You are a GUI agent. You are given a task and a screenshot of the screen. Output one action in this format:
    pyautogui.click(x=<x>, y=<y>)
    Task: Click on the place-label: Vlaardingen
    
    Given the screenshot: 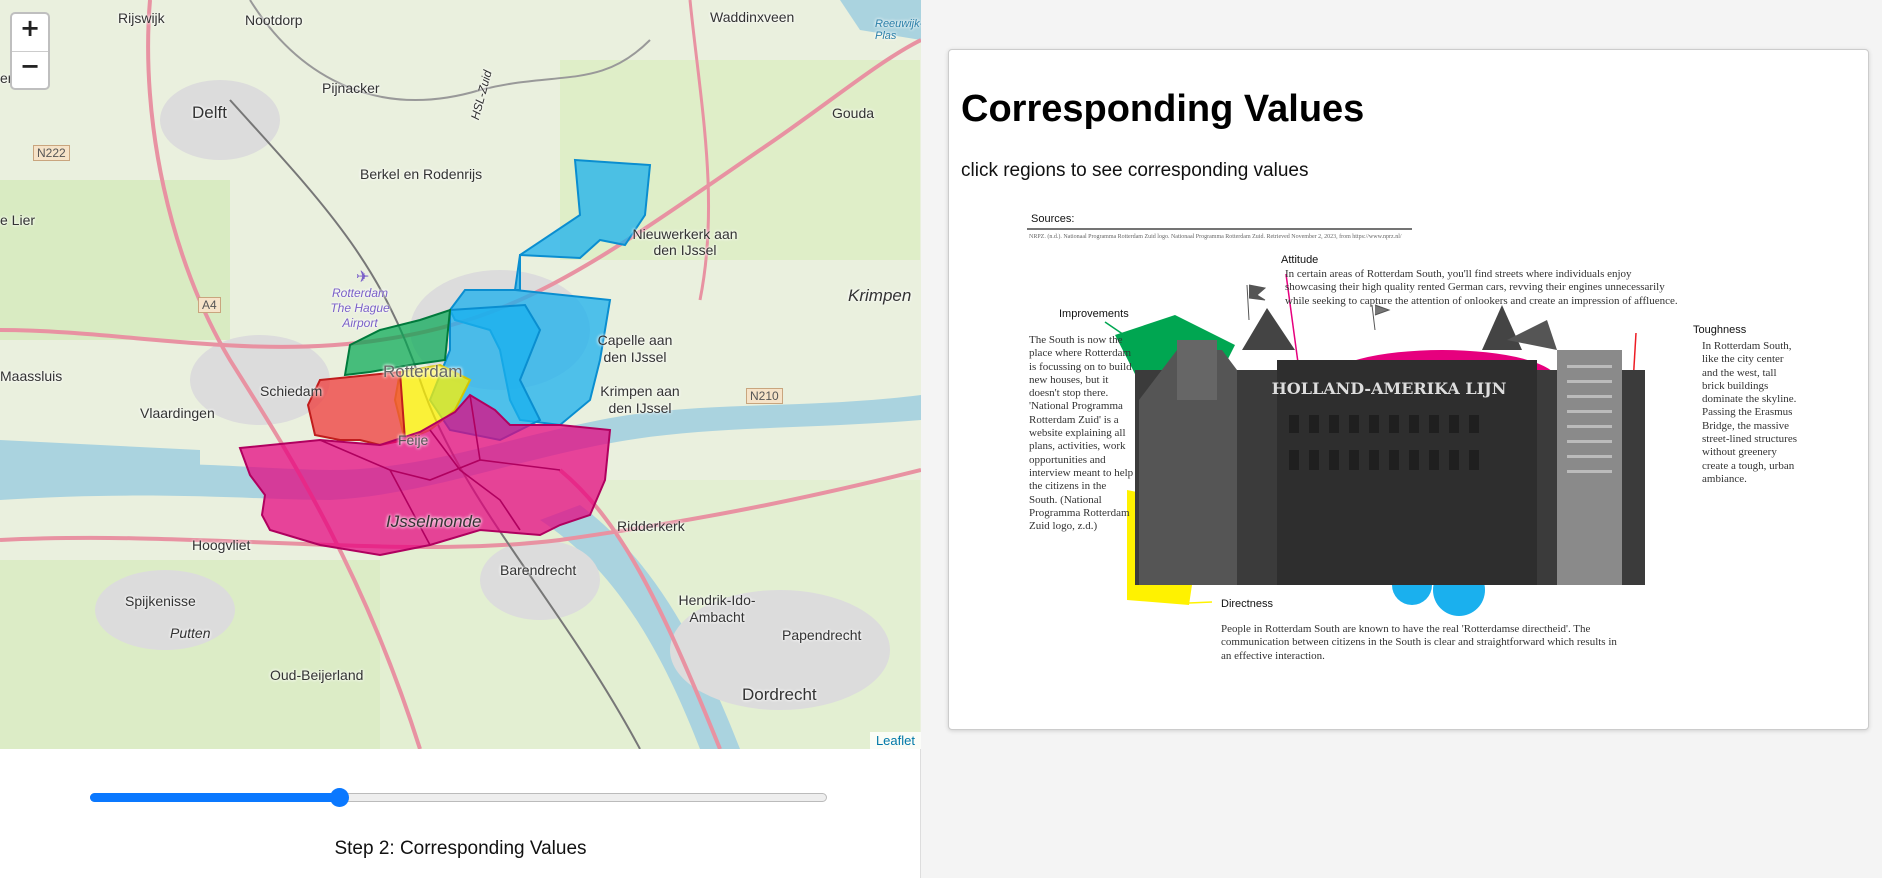 What is the action you would take?
    pyautogui.click(x=177, y=413)
    